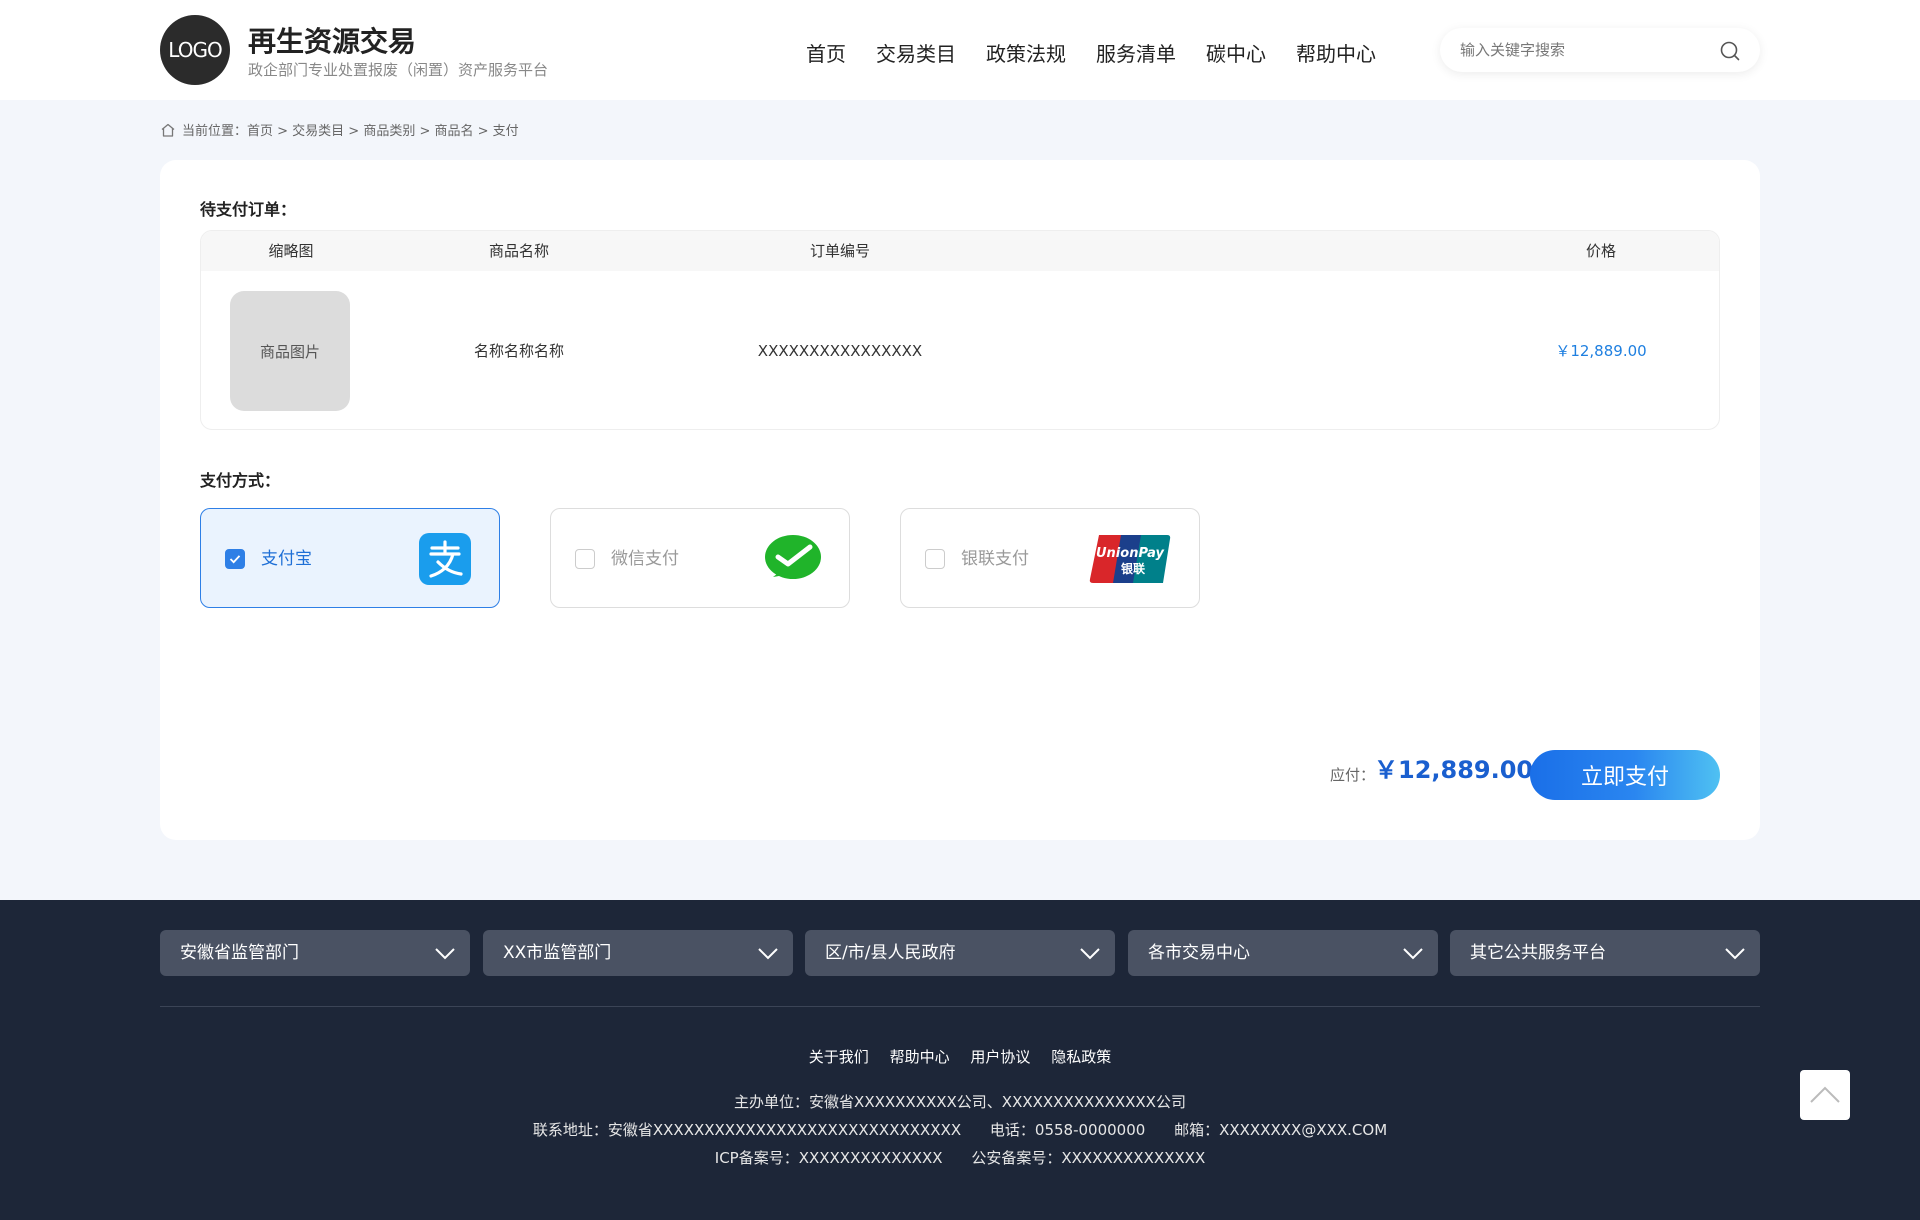 The height and width of the screenshot is (1220, 1920). Describe the element at coordinates (240, 480) in the screenshot. I see `payment-section-title: 支付方式：` at that location.